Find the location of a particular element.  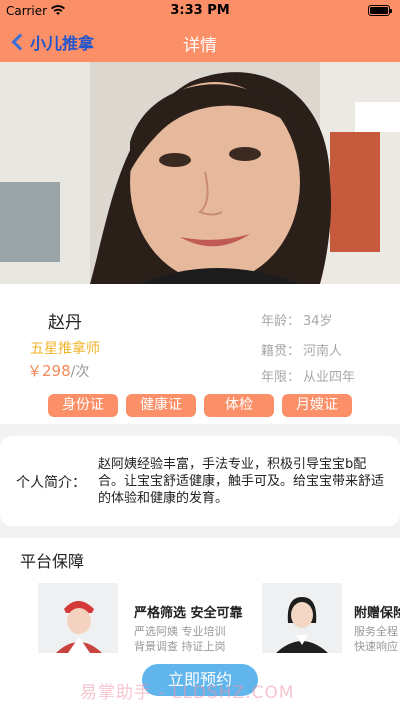

tag-nanny-cert: 月嫂证 is located at coordinates (317, 405).